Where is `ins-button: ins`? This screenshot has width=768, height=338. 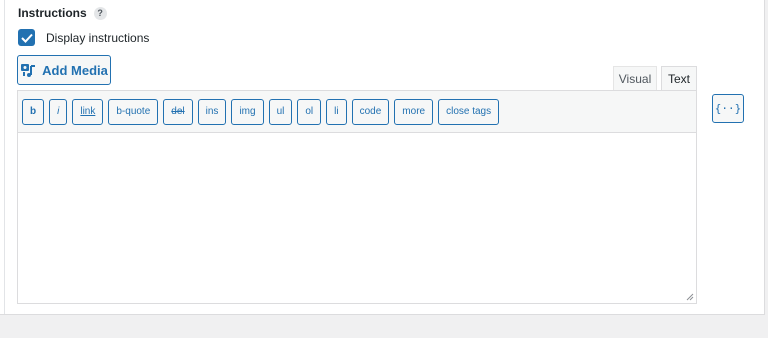 ins-button: ins is located at coordinates (212, 111).